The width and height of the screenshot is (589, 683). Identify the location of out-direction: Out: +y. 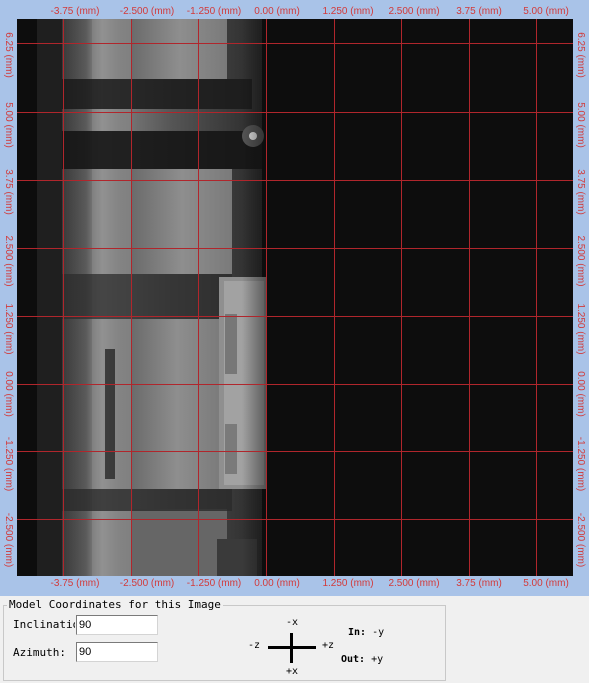
(362, 660).